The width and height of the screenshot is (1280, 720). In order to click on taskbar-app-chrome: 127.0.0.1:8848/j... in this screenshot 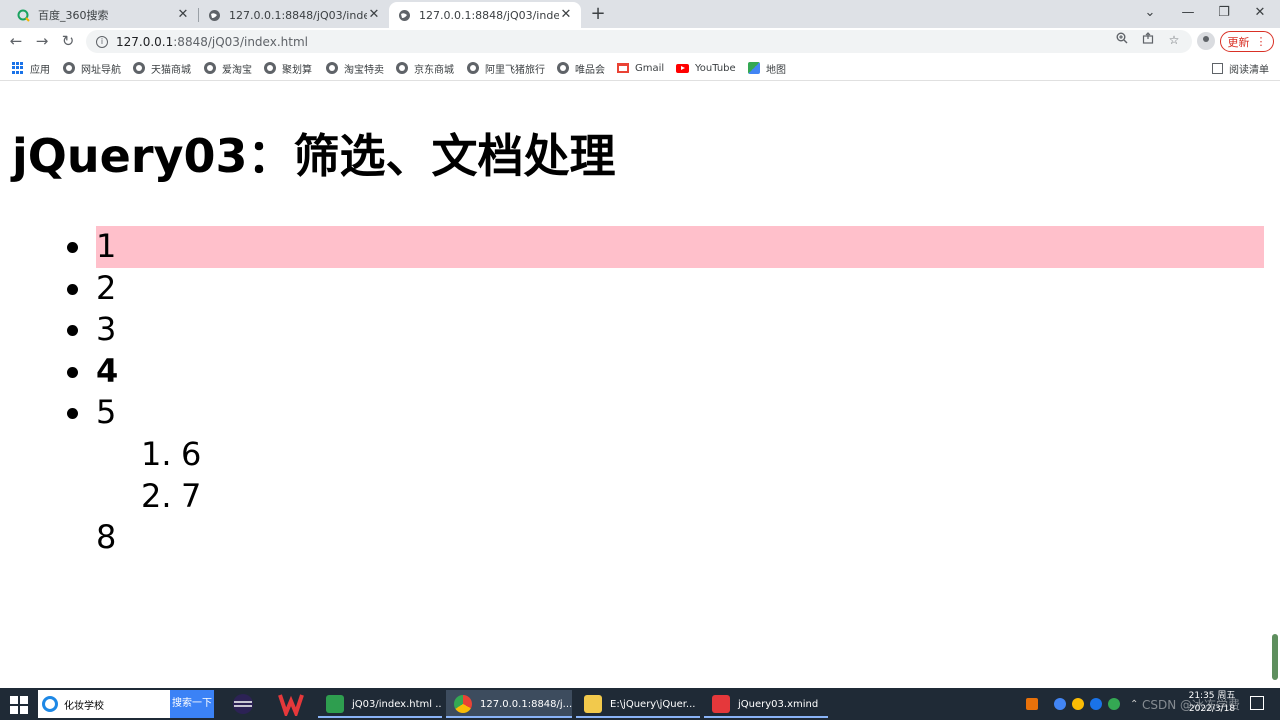, I will do `click(509, 704)`.